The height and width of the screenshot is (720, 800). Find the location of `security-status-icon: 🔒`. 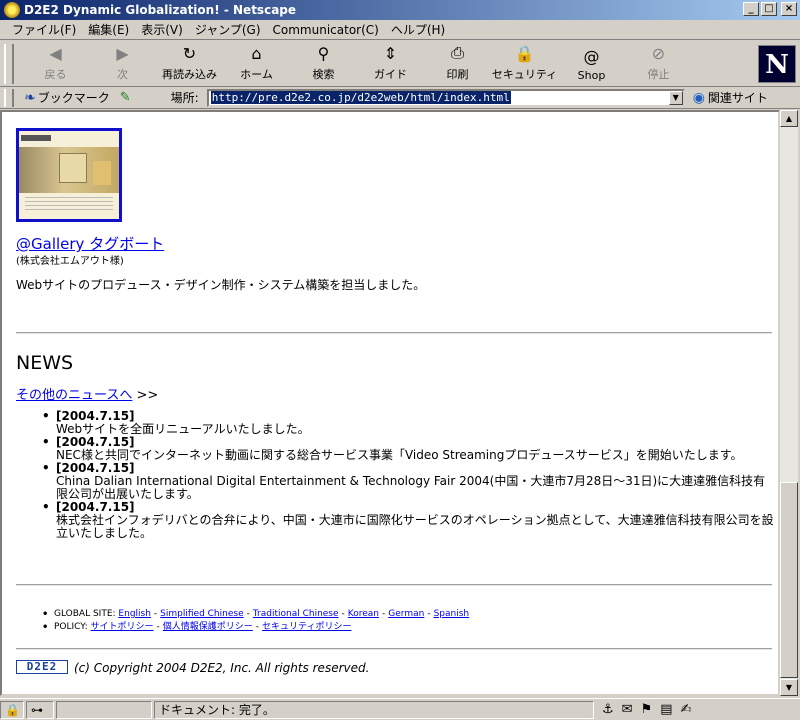

security-status-icon: 🔒 is located at coordinates (12, 709).